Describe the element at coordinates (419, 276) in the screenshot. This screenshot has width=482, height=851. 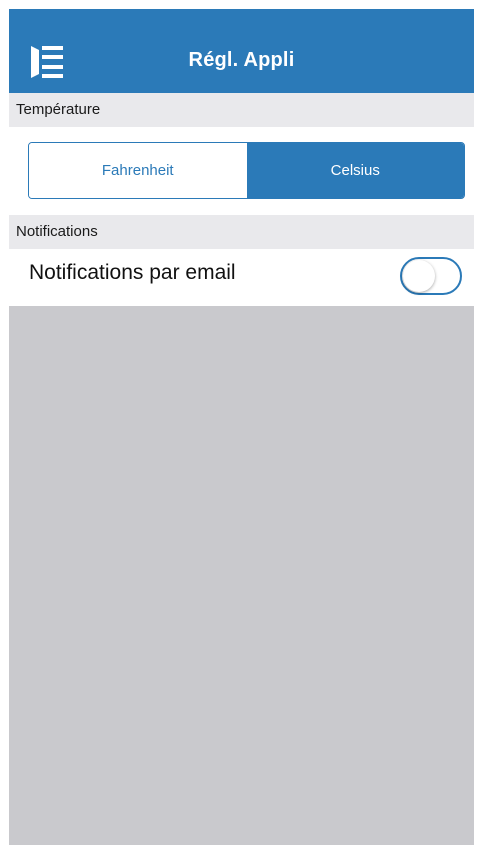
I see `toggle-knob` at that location.